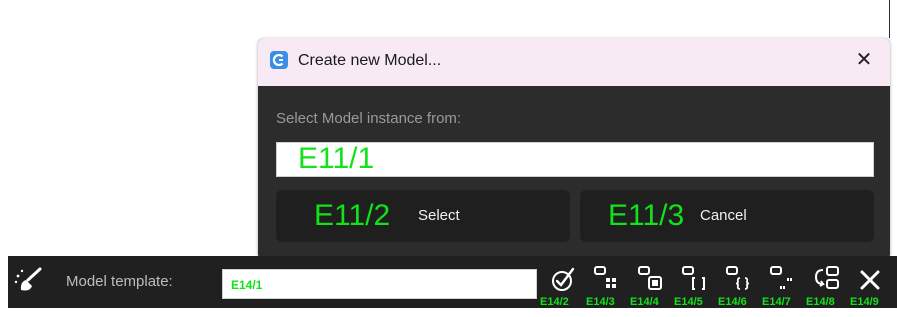  I want to click on model-template-input: E14/1, so click(379, 284).